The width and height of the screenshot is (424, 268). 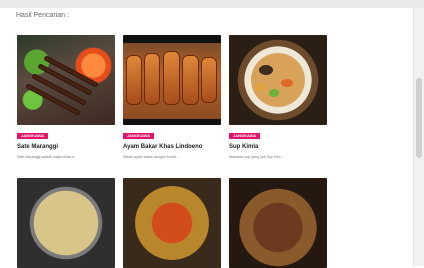 What do you see at coordinates (243, 147) in the screenshot?
I see `recipe-title: Sup Kimla` at bounding box center [243, 147].